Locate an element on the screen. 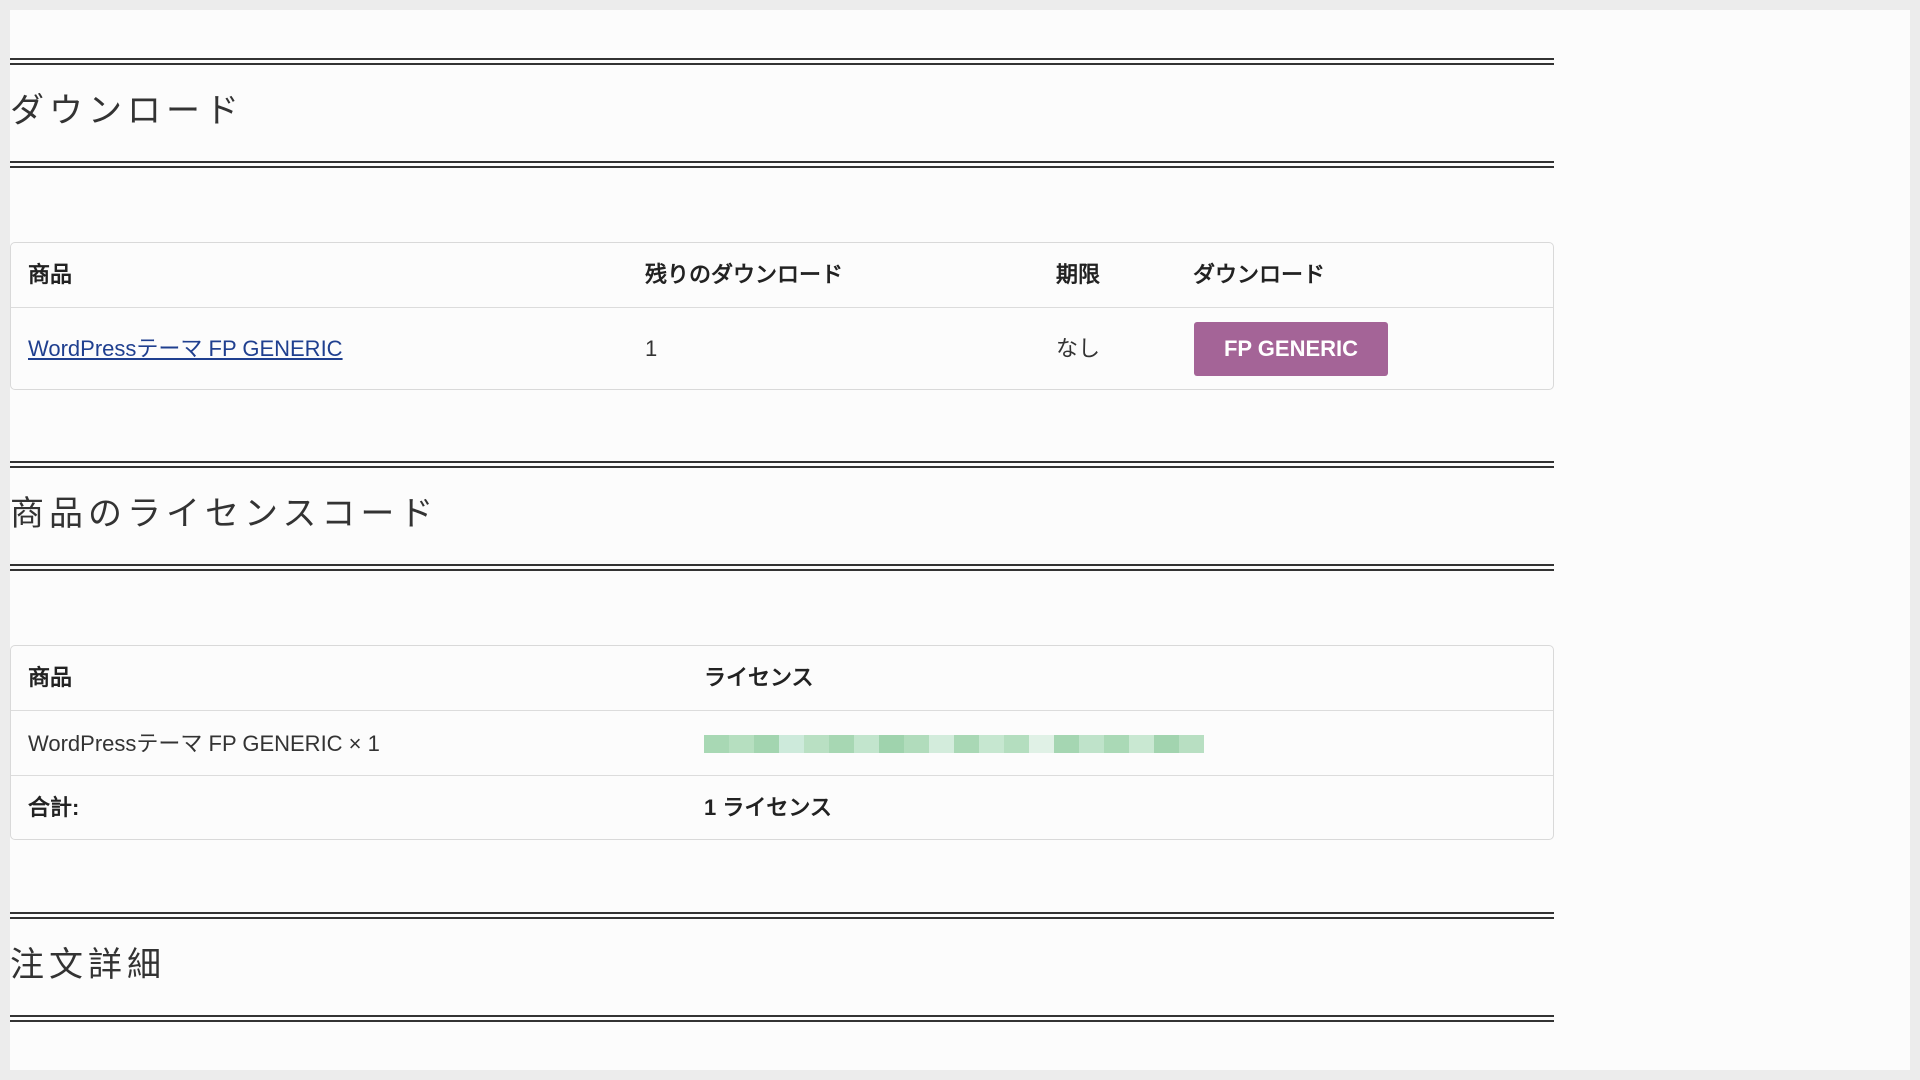 This screenshot has height=1080, width=1920. table-header-row: 商品 残りのダウンロード 期限 ダウンロード is located at coordinates (782, 275).